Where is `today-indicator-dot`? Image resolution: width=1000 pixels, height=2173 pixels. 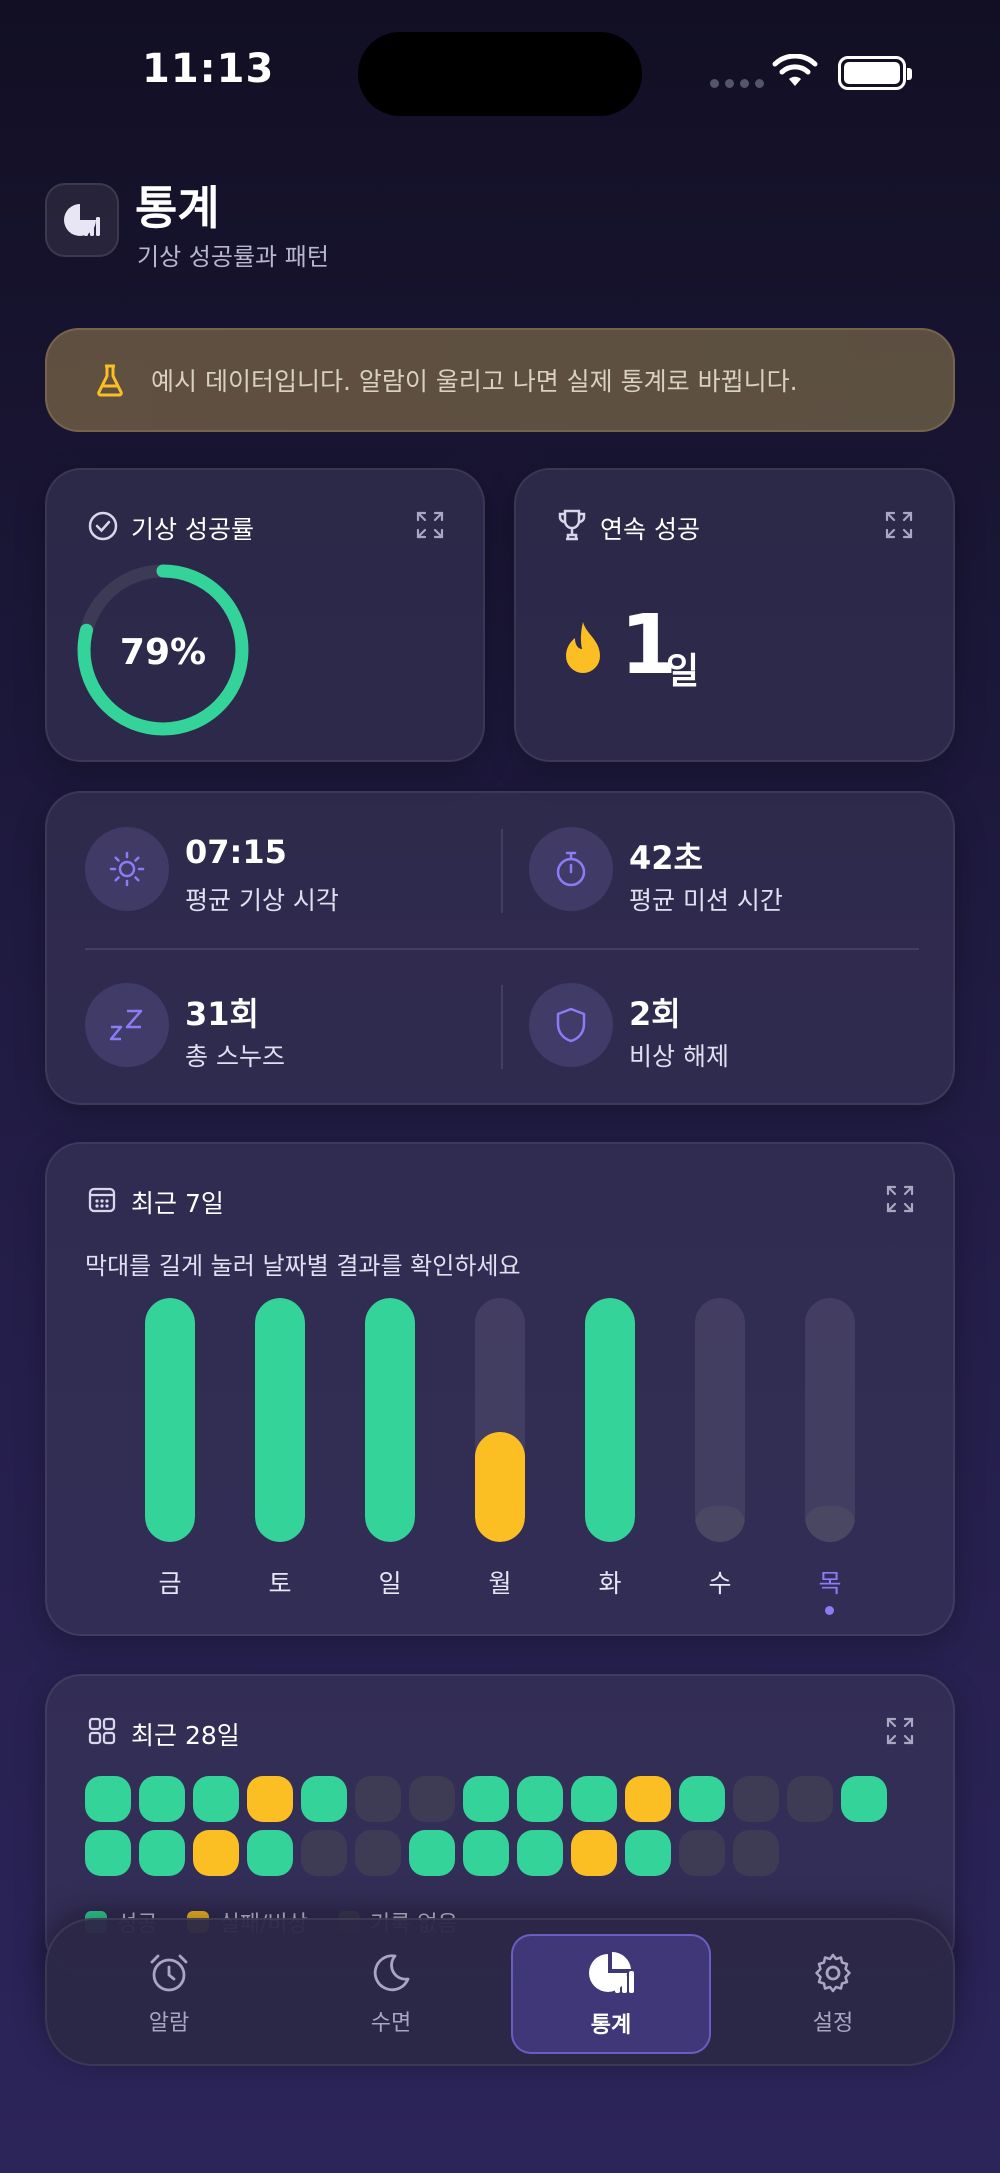 today-indicator-dot is located at coordinates (829, 1610).